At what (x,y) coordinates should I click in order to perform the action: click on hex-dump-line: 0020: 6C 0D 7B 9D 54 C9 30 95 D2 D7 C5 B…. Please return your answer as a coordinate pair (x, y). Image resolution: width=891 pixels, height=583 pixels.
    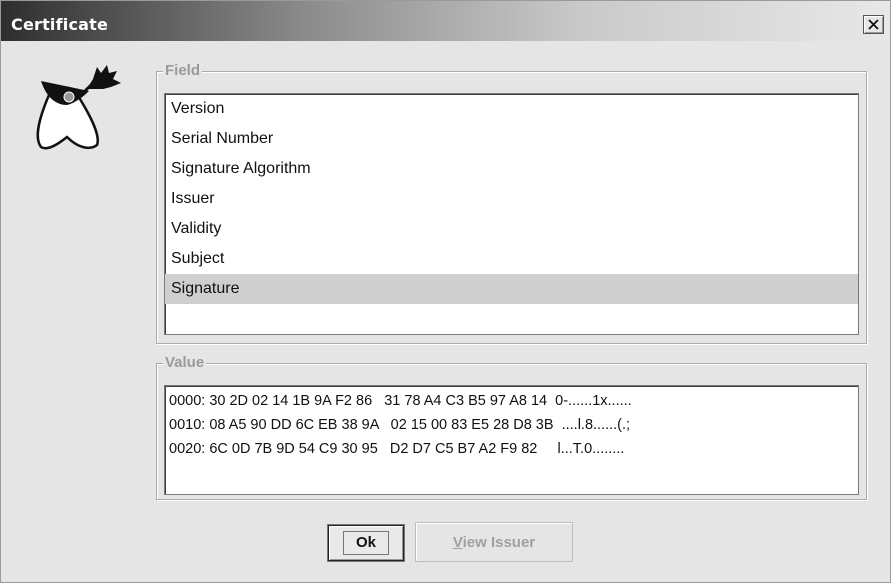
    Looking at the image, I should click on (397, 449).